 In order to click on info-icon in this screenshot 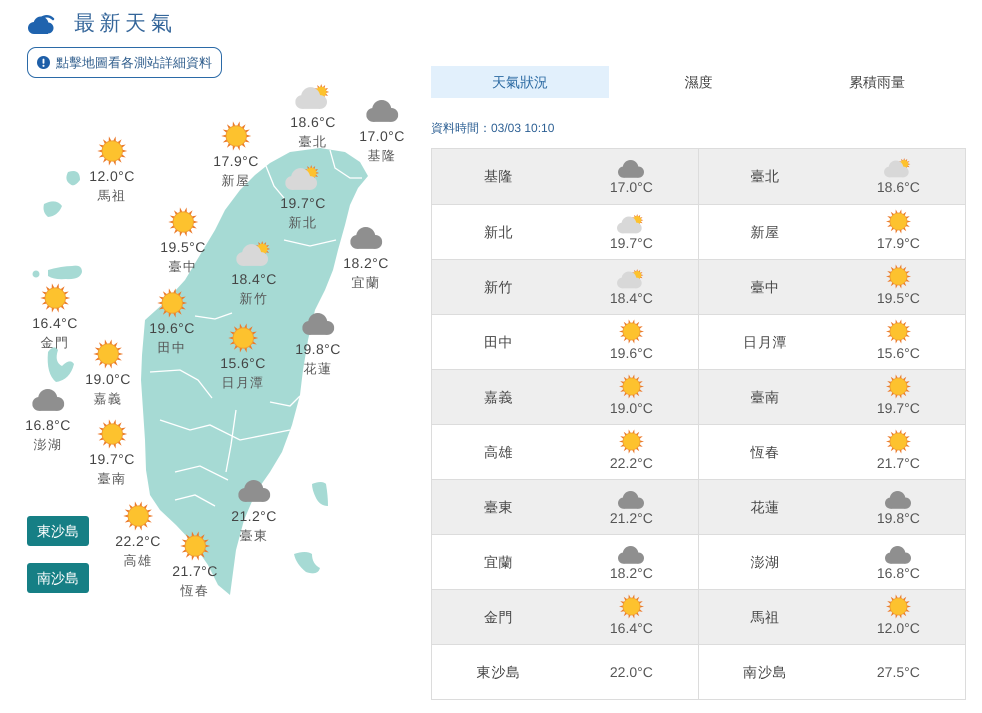, I will do `click(43, 62)`.